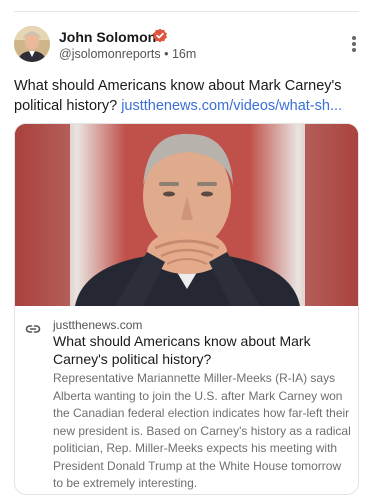  What do you see at coordinates (110, 54) in the screenshot?
I see `author-handle: @jsolomonreports` at bounding box center [110, 54].